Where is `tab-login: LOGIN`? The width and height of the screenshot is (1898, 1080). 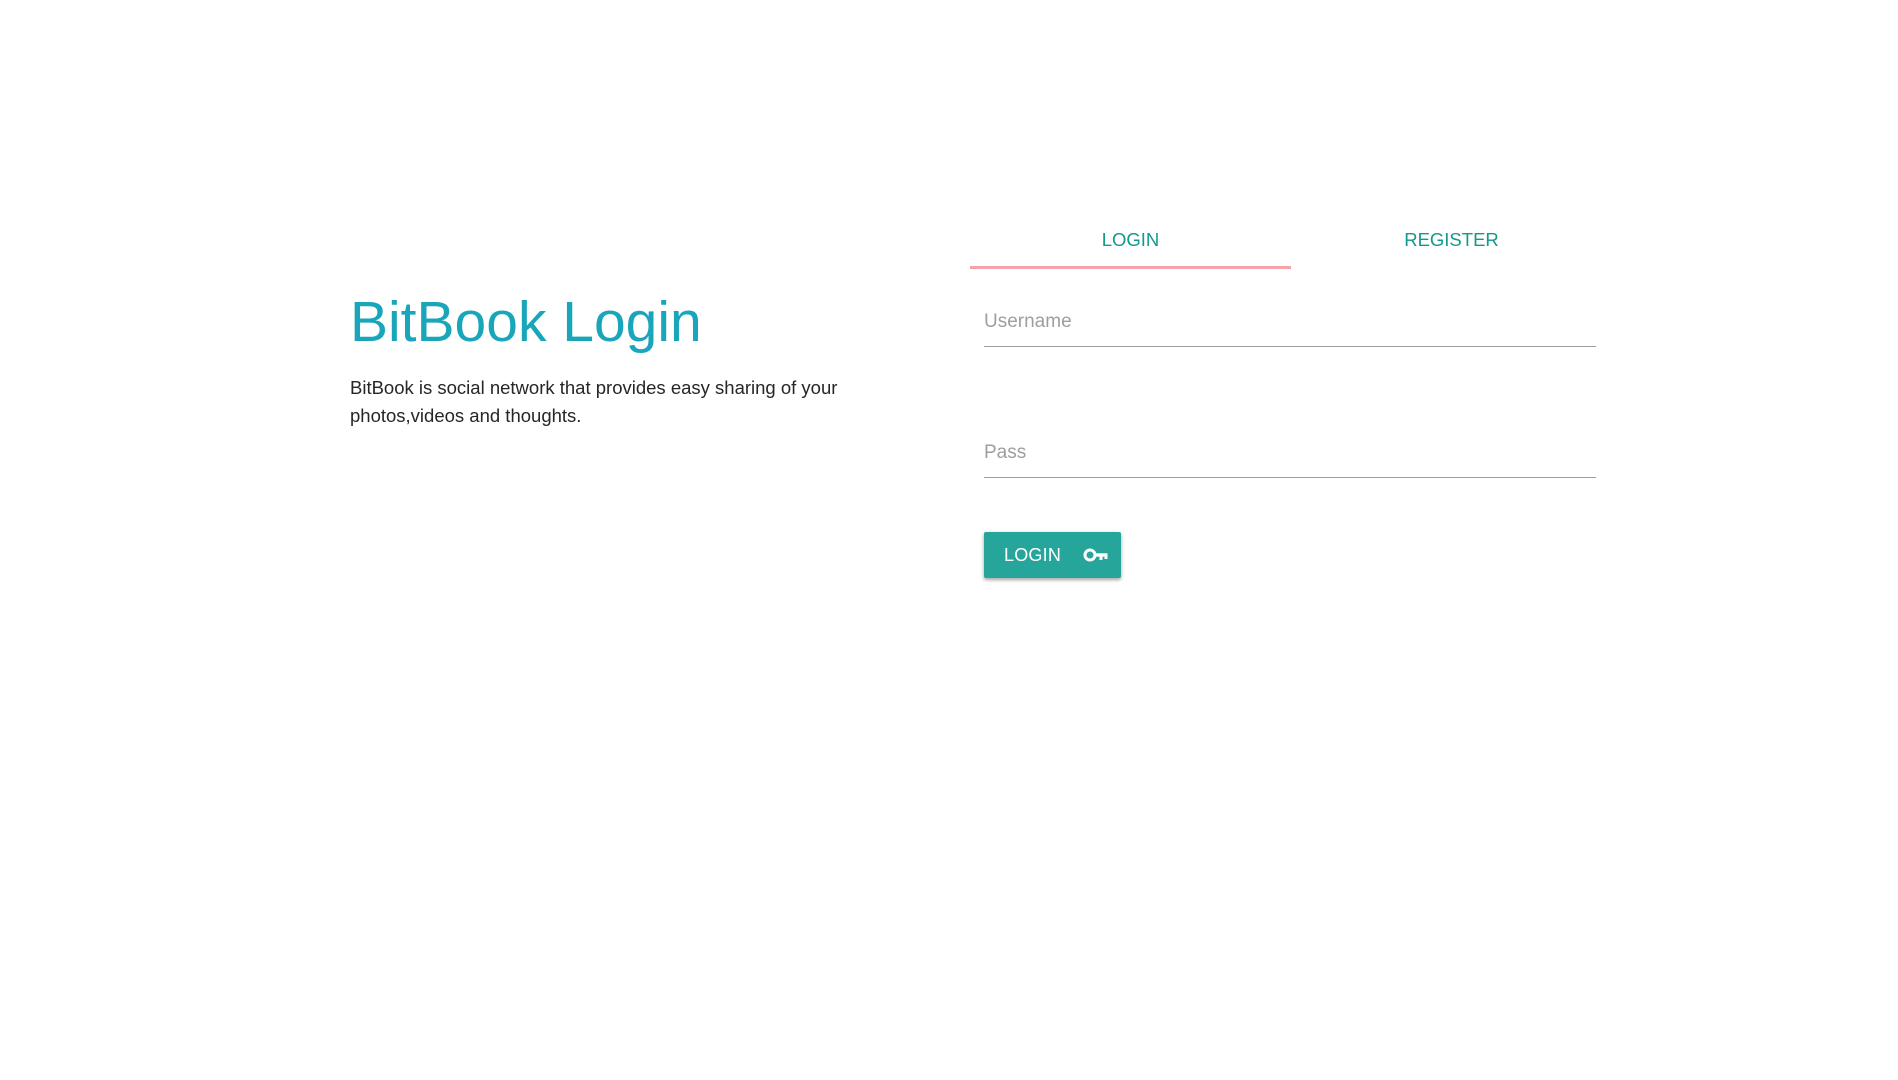
tab-login: LOGIN is located at coordinates (1130, 245).